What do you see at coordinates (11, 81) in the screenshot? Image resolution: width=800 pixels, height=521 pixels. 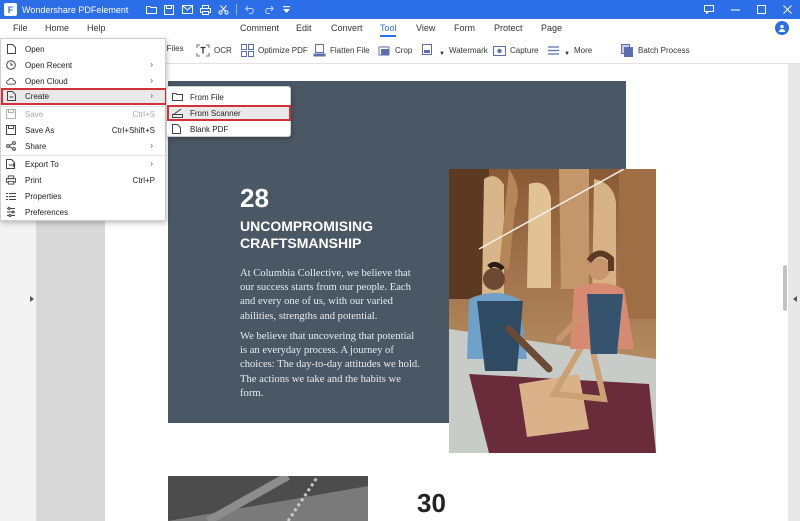 I see `cloud-icon` at bounding box center [11, 81].